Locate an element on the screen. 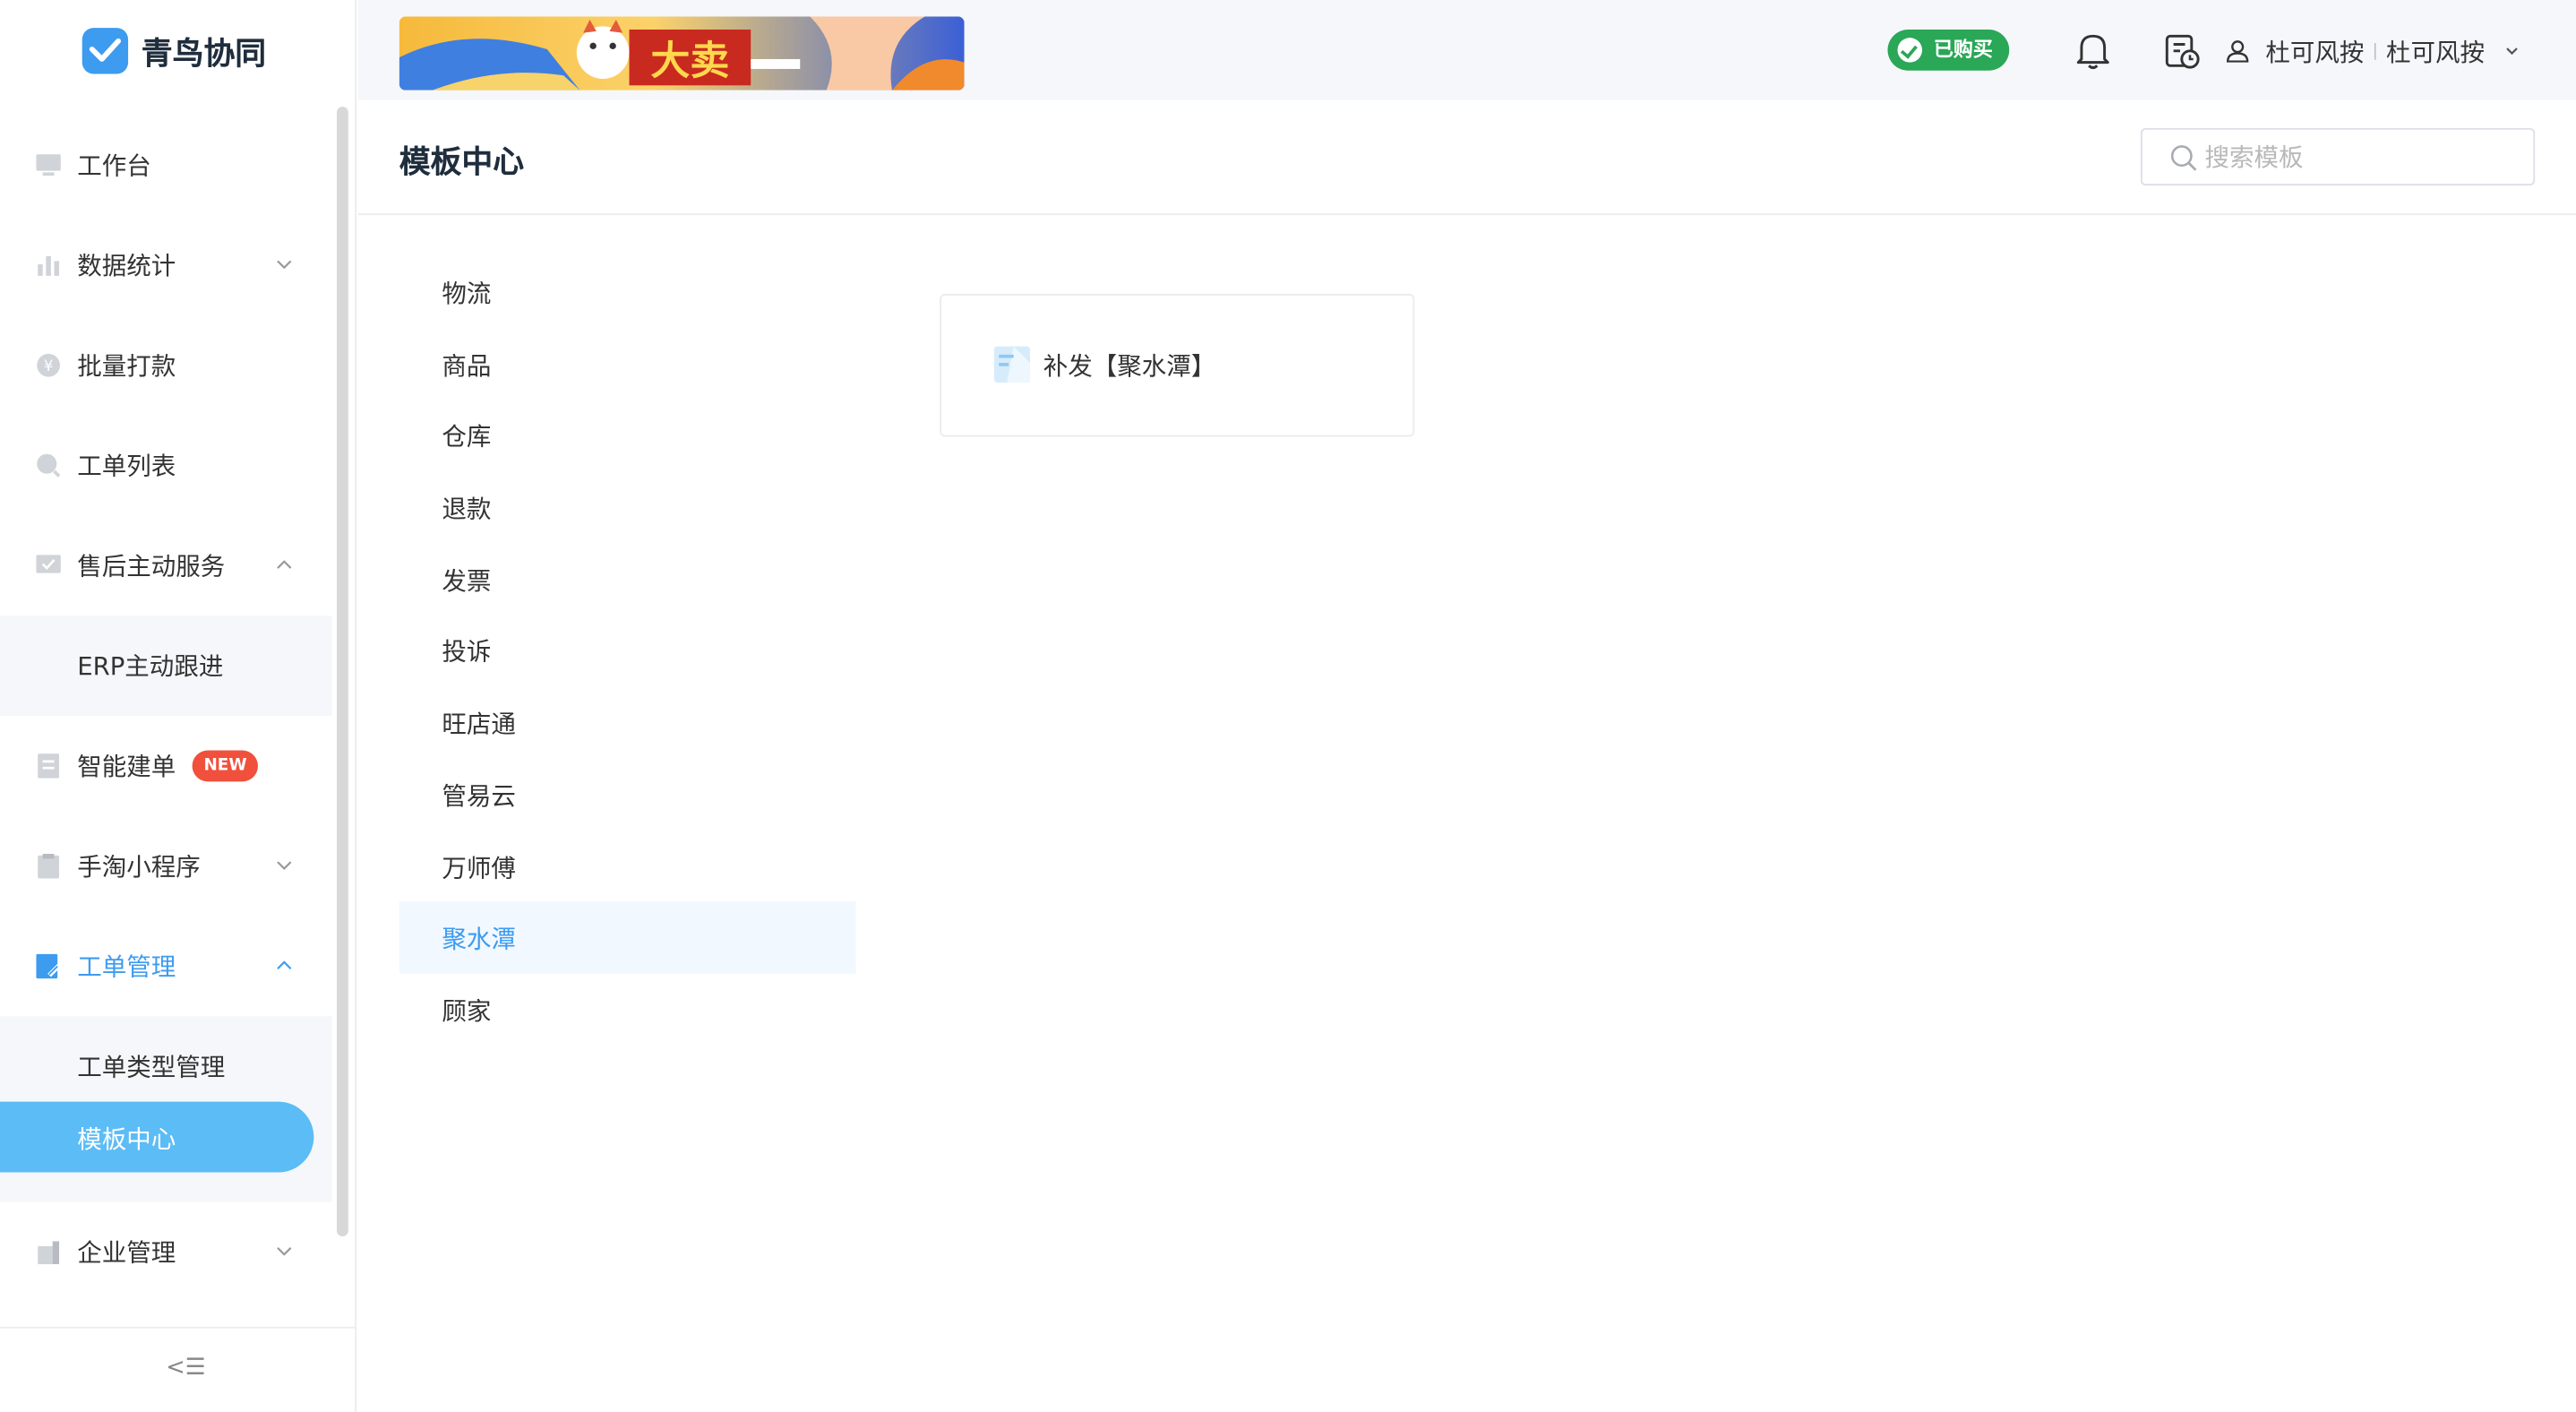 This screenshot has width=2576, height=1412. sidebar-subitem-label: ERP主动跟进 is located at coordinates (150, 666).